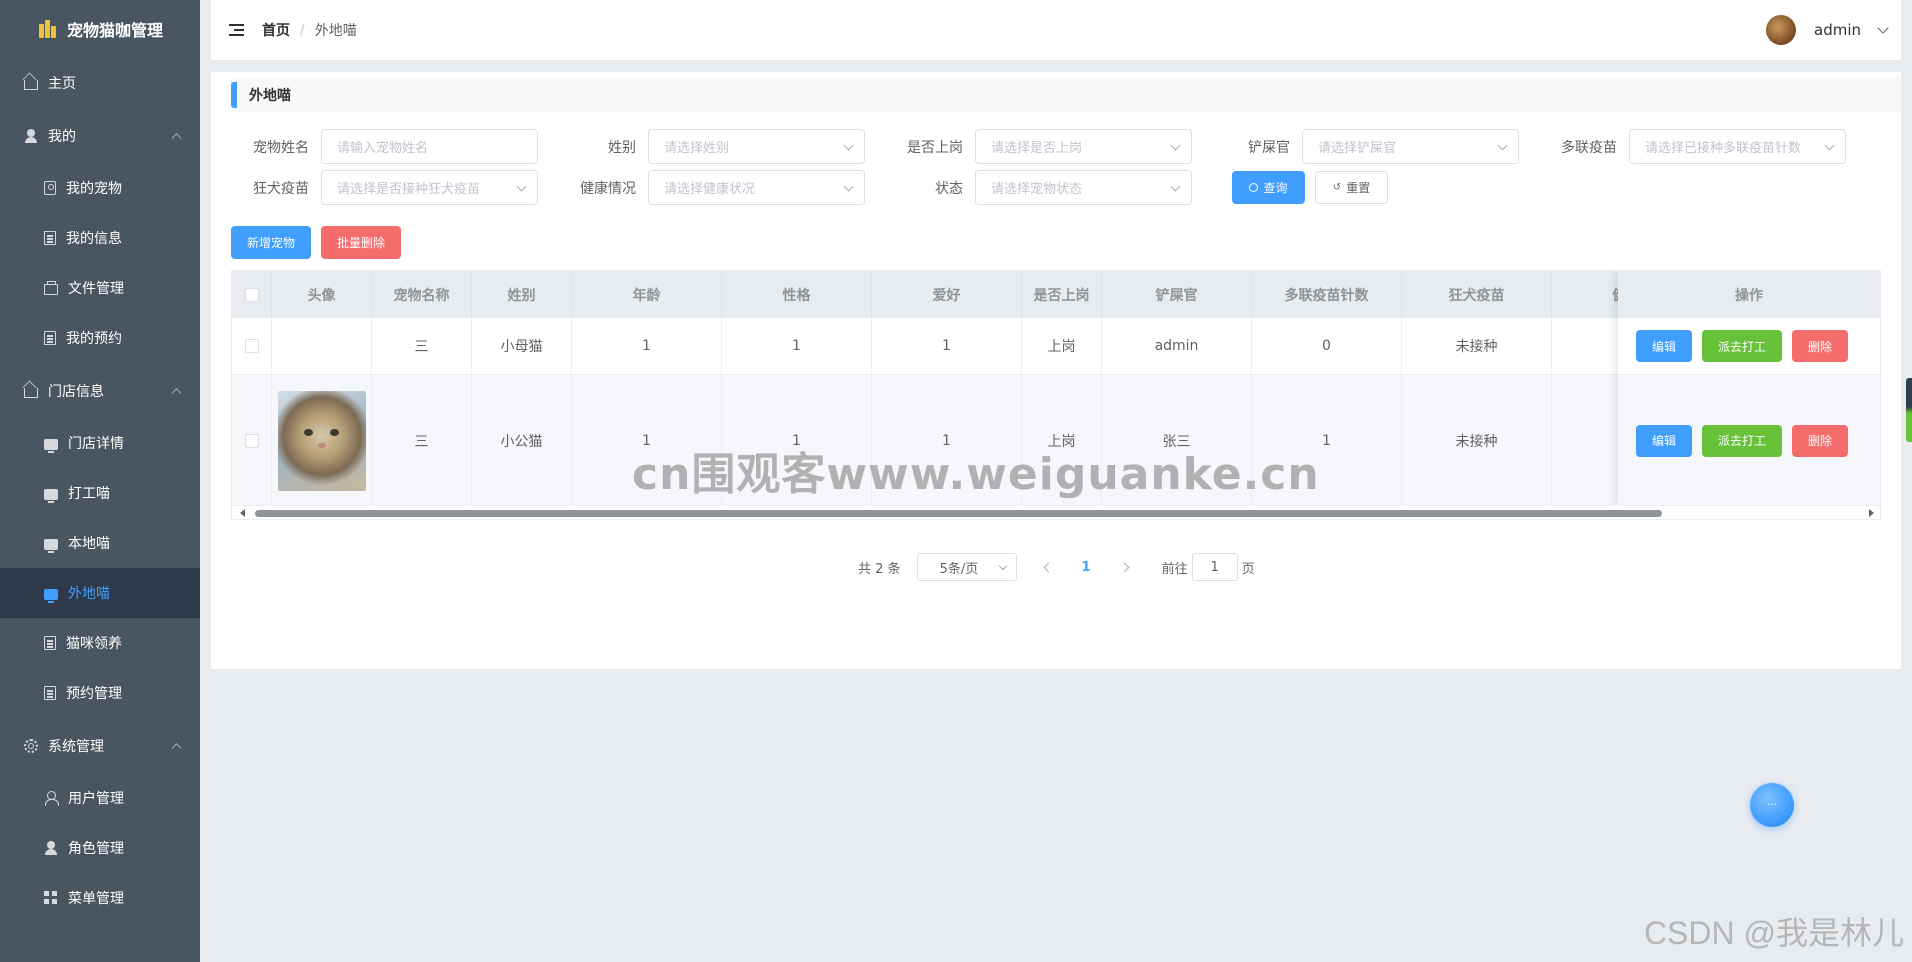 The image size is (1912, 962). Describe the element at coordinates (100, 390) in the screenshot. I see `sidebar-group-store-info: 门店信息` at that location.